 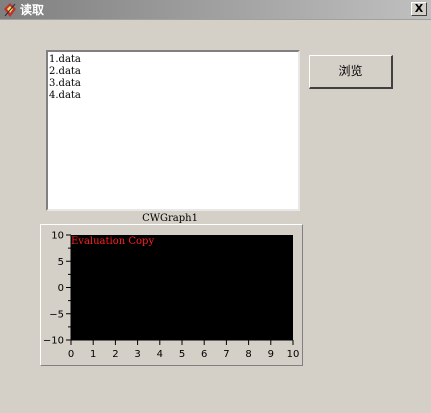 I want to click on x-tick-label: 10, so click(x=293, y=354).